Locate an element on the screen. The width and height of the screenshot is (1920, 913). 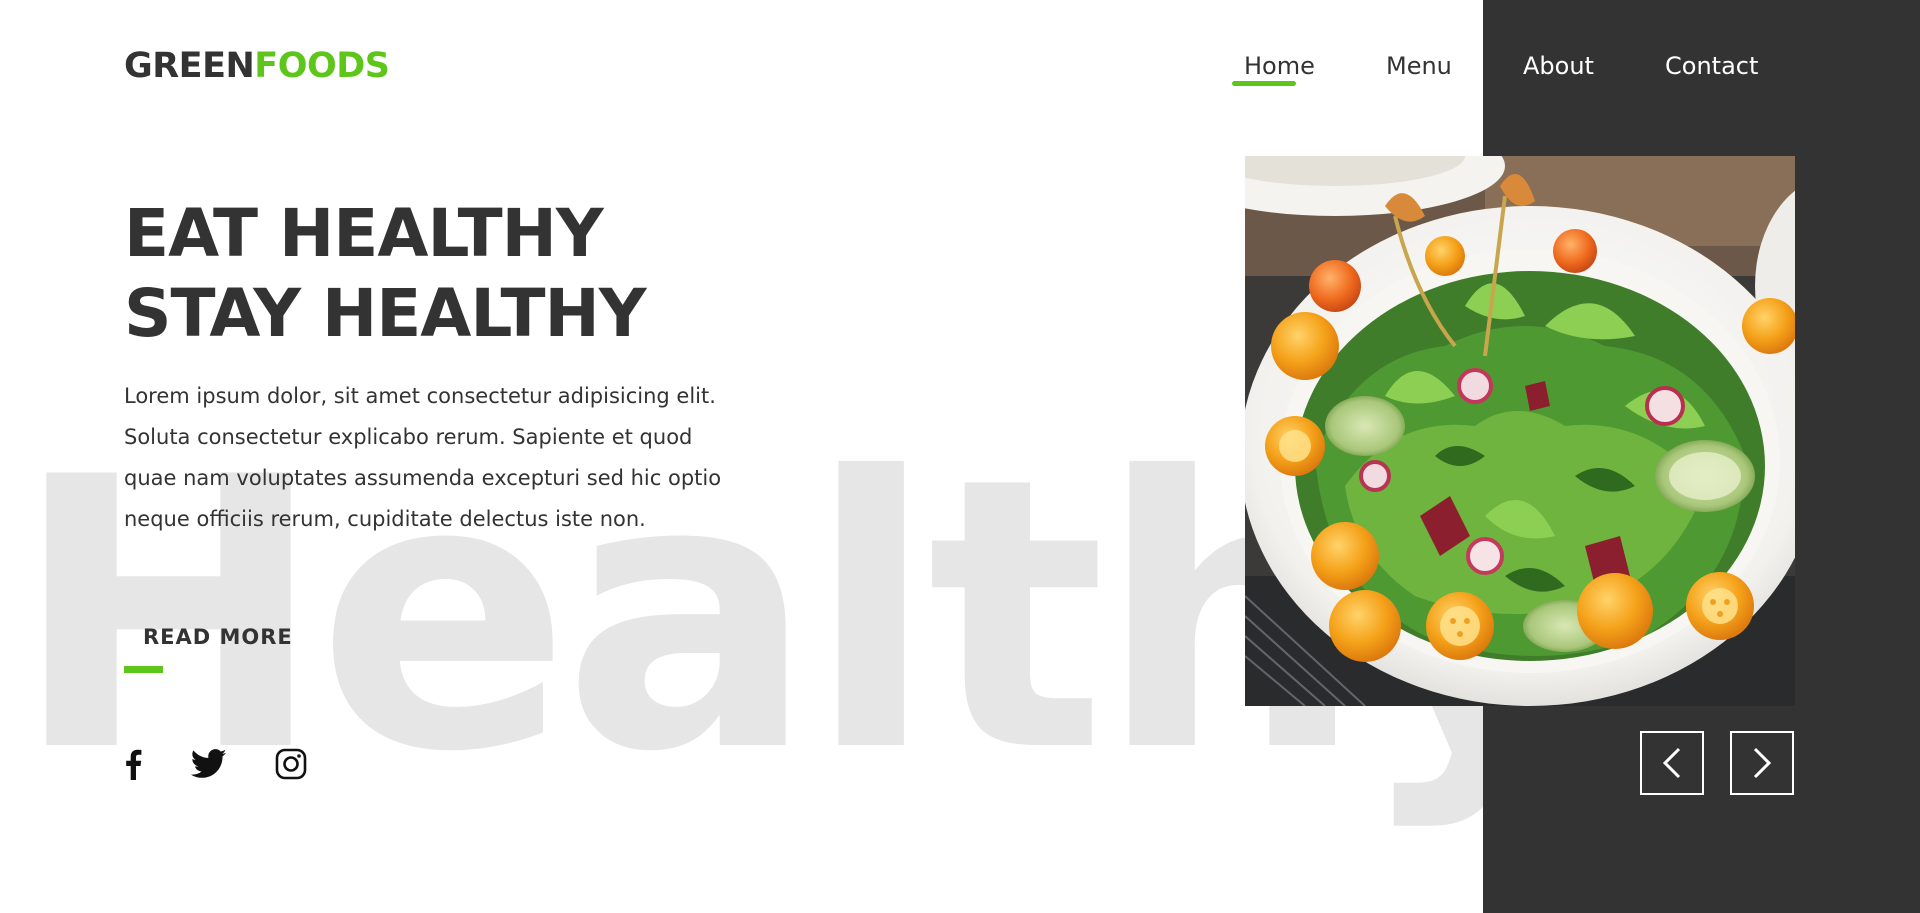
hero-headline: EAT HEALTHY STAY HEALTHY is located at coordinates (474, 274).